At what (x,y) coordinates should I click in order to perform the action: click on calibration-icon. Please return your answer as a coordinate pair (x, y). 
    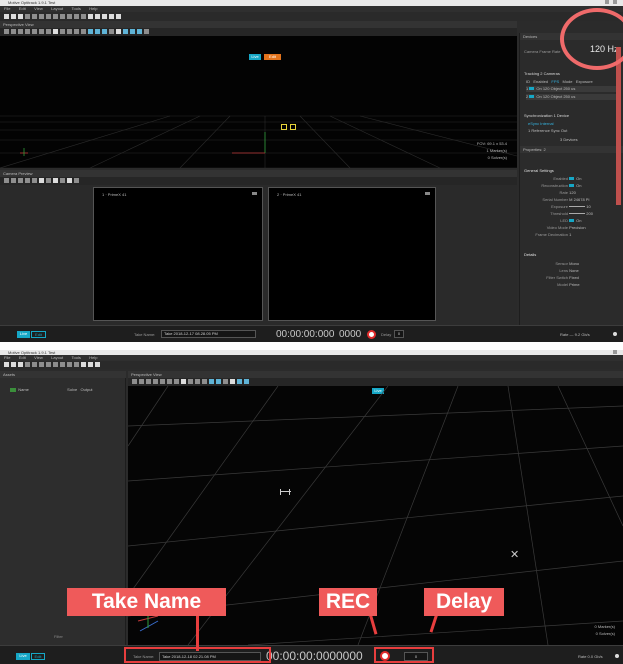
    Looking at the image, I should click on (62, 17).